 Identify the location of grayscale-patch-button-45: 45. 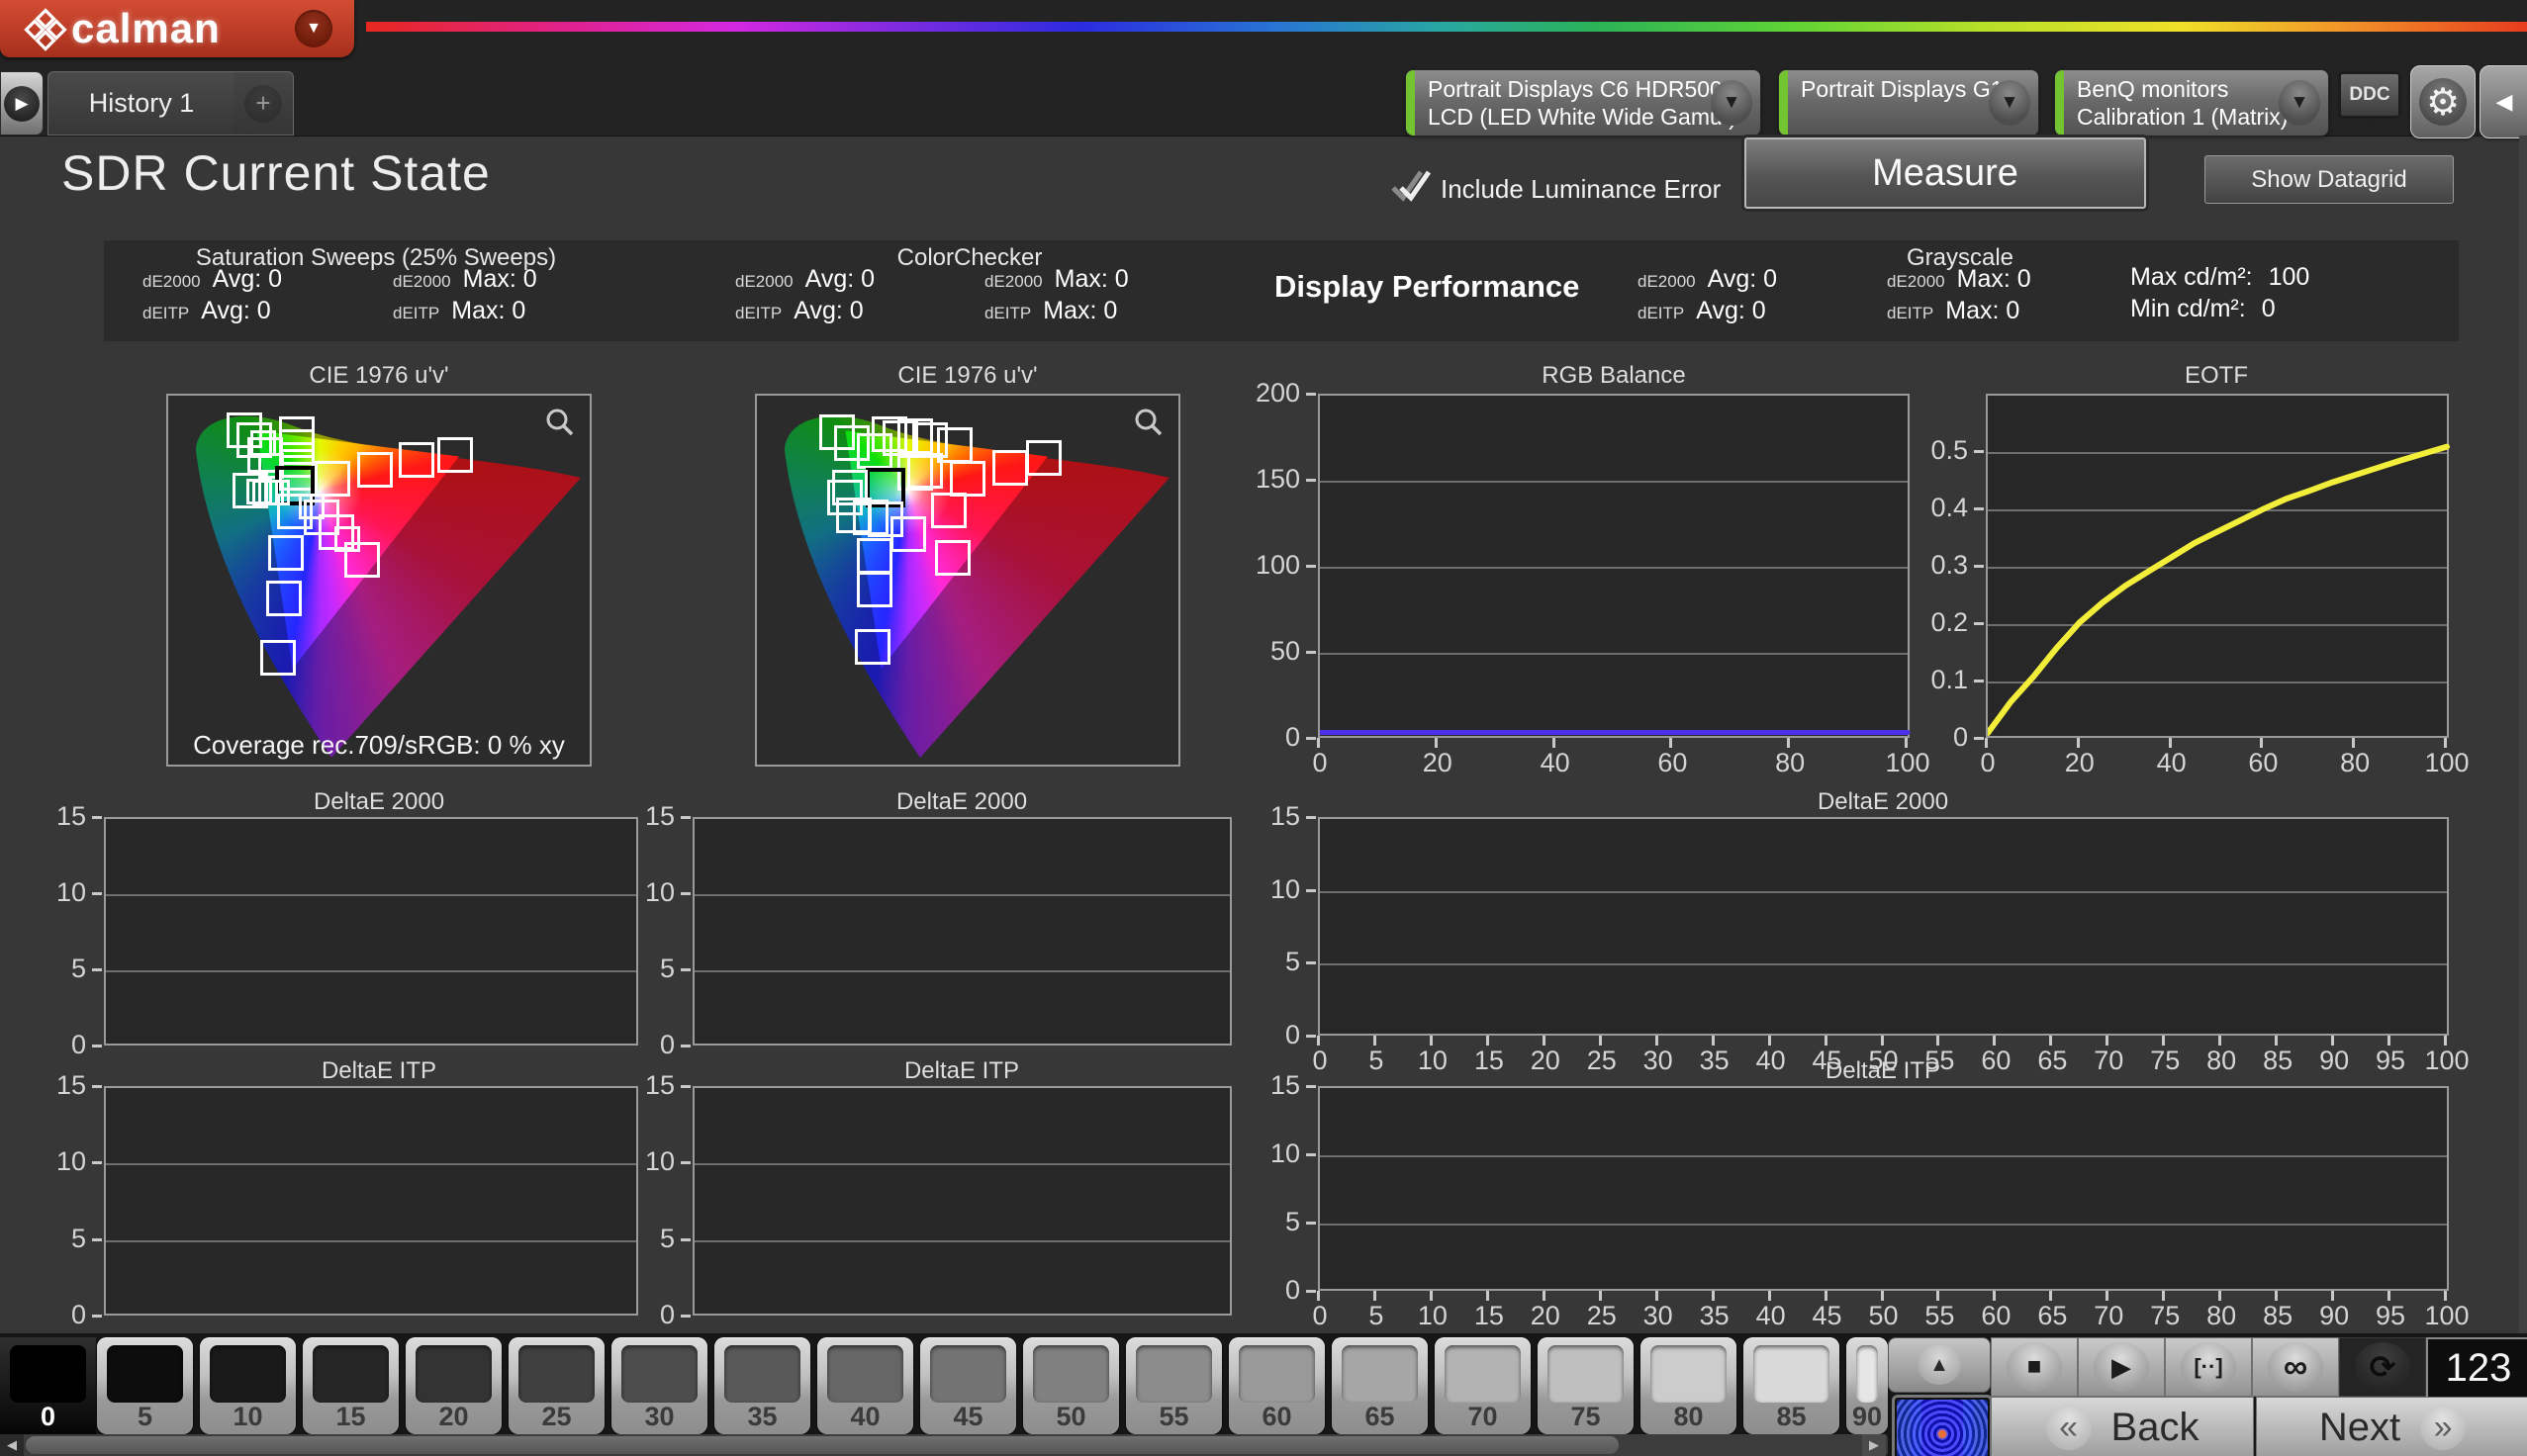
(968, 1385).